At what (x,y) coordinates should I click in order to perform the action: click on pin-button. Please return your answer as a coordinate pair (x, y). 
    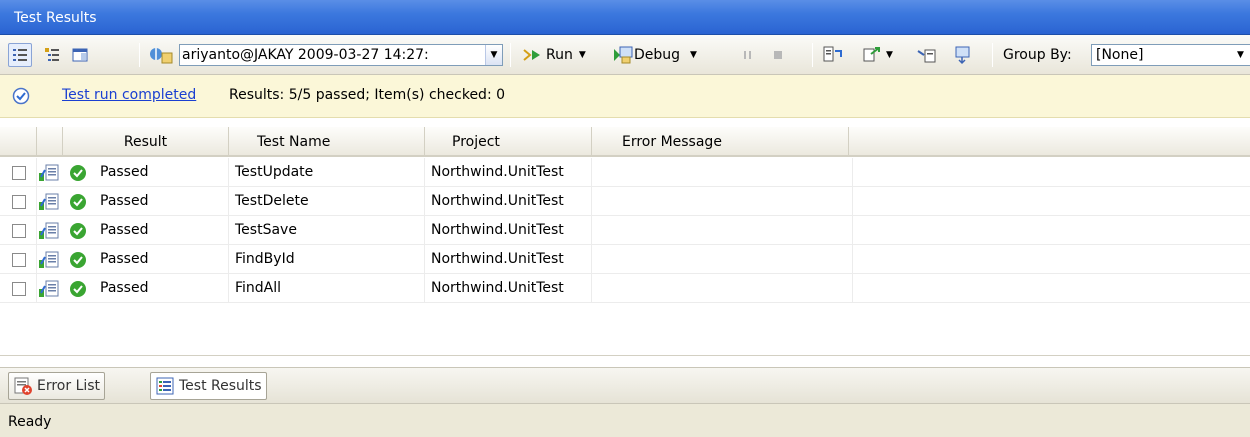
    Looking at the image, I should click on (963, 55).